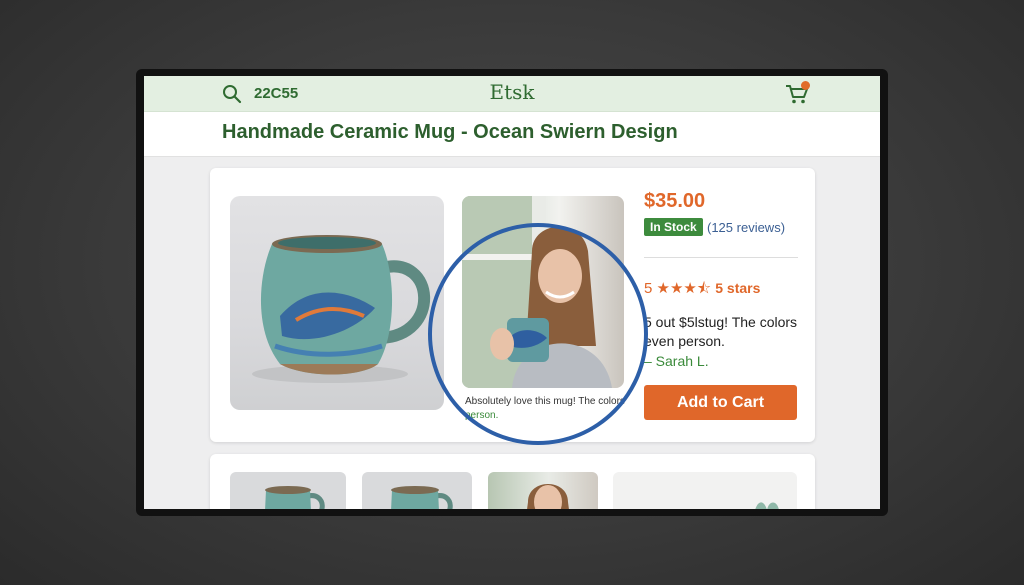 The height and width of the screenshot is (585, 1024). Describe the element at coordinates (676, 361) in the screenshot. I see `review-author: – Sarah L.` at that location.